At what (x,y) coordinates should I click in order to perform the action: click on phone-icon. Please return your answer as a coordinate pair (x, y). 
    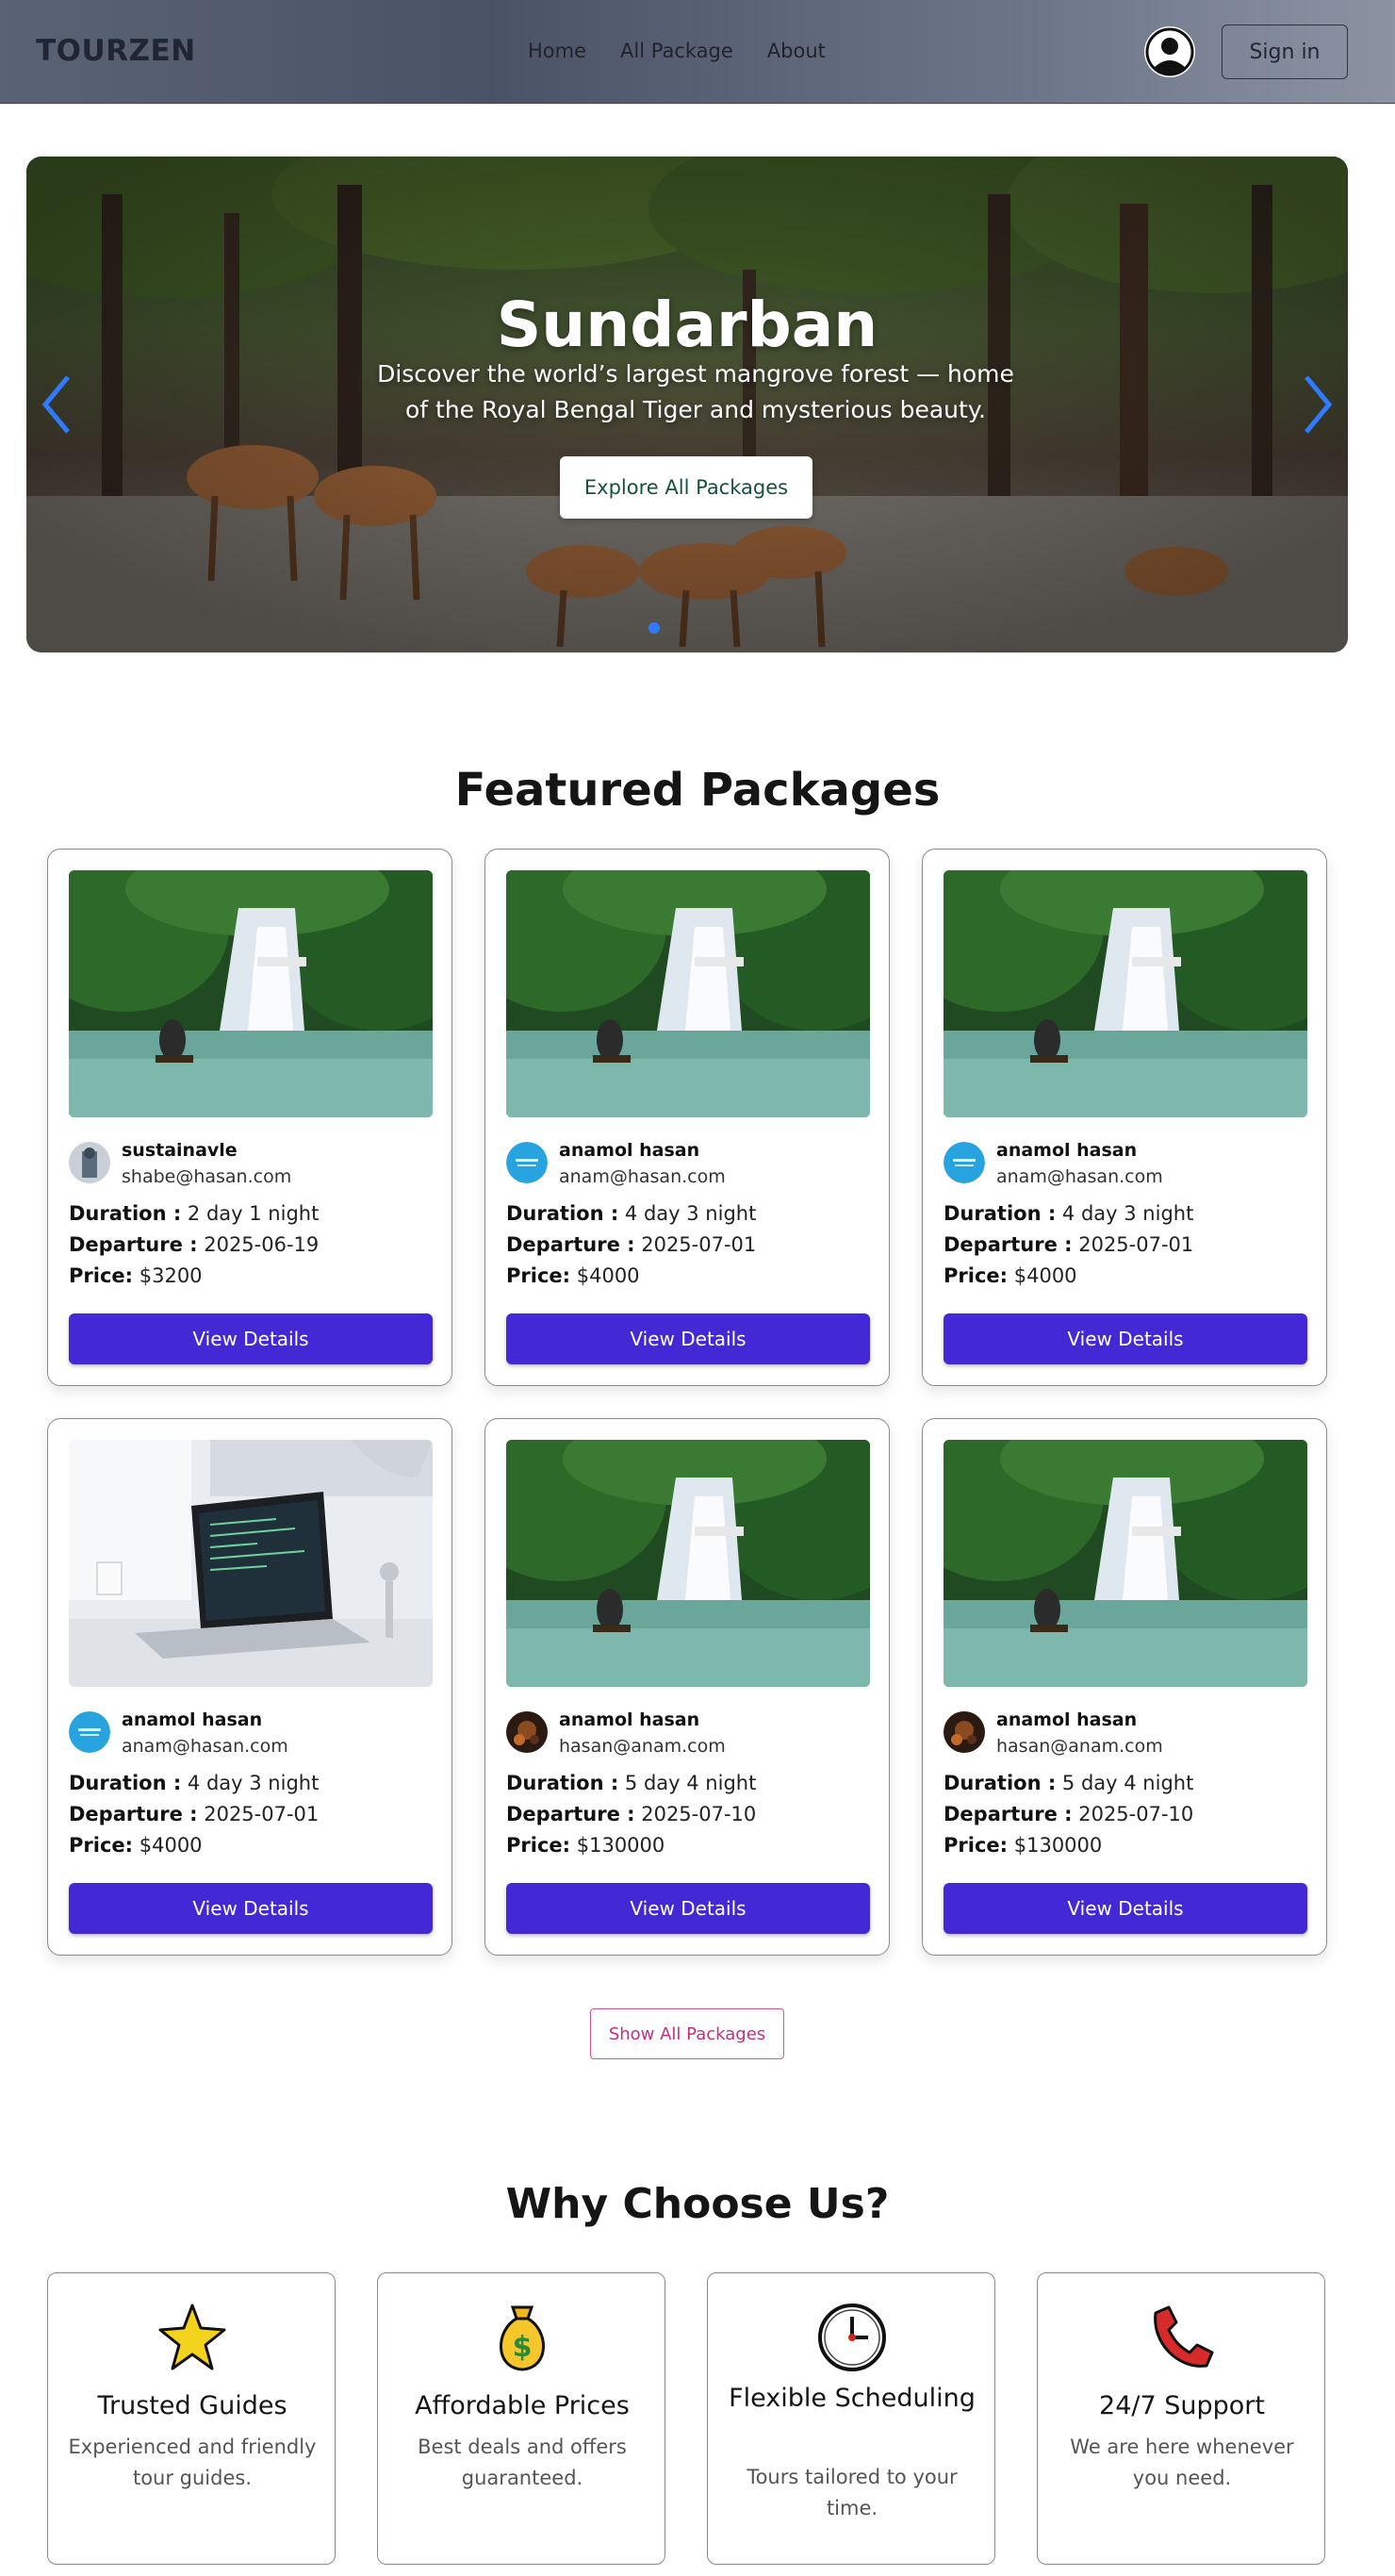
    Looking at the image, I should click on (1184, 2336).